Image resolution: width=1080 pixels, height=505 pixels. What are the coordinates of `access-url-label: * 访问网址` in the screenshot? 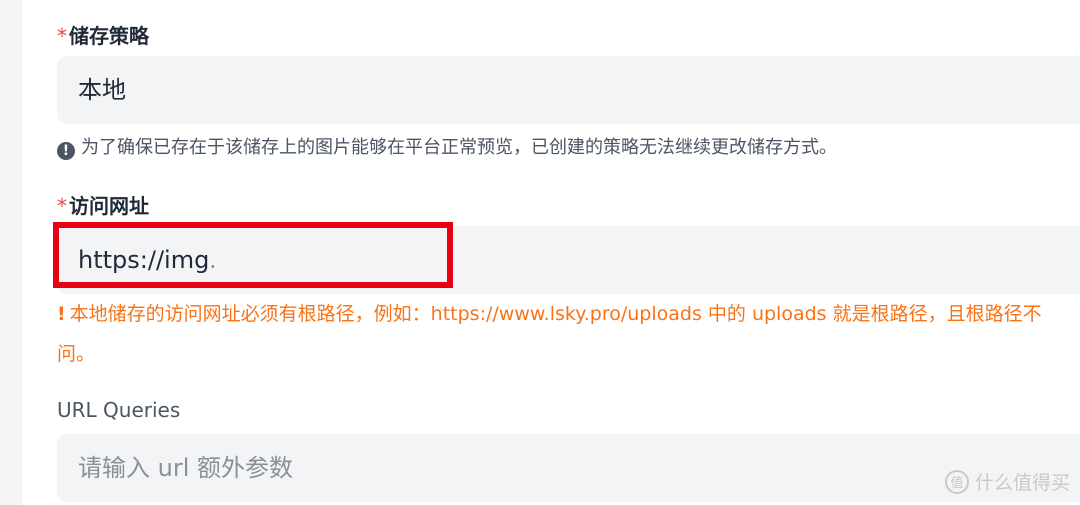 It's located at (103, 206).